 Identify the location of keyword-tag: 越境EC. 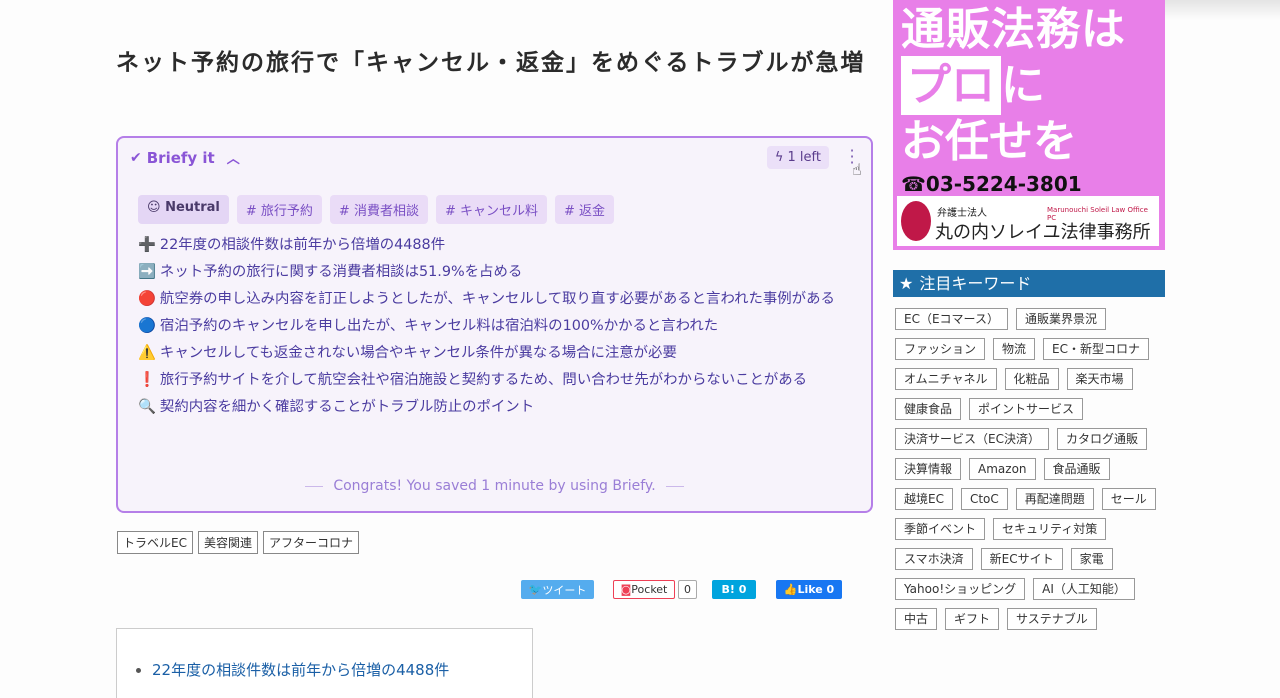
(924, 499).